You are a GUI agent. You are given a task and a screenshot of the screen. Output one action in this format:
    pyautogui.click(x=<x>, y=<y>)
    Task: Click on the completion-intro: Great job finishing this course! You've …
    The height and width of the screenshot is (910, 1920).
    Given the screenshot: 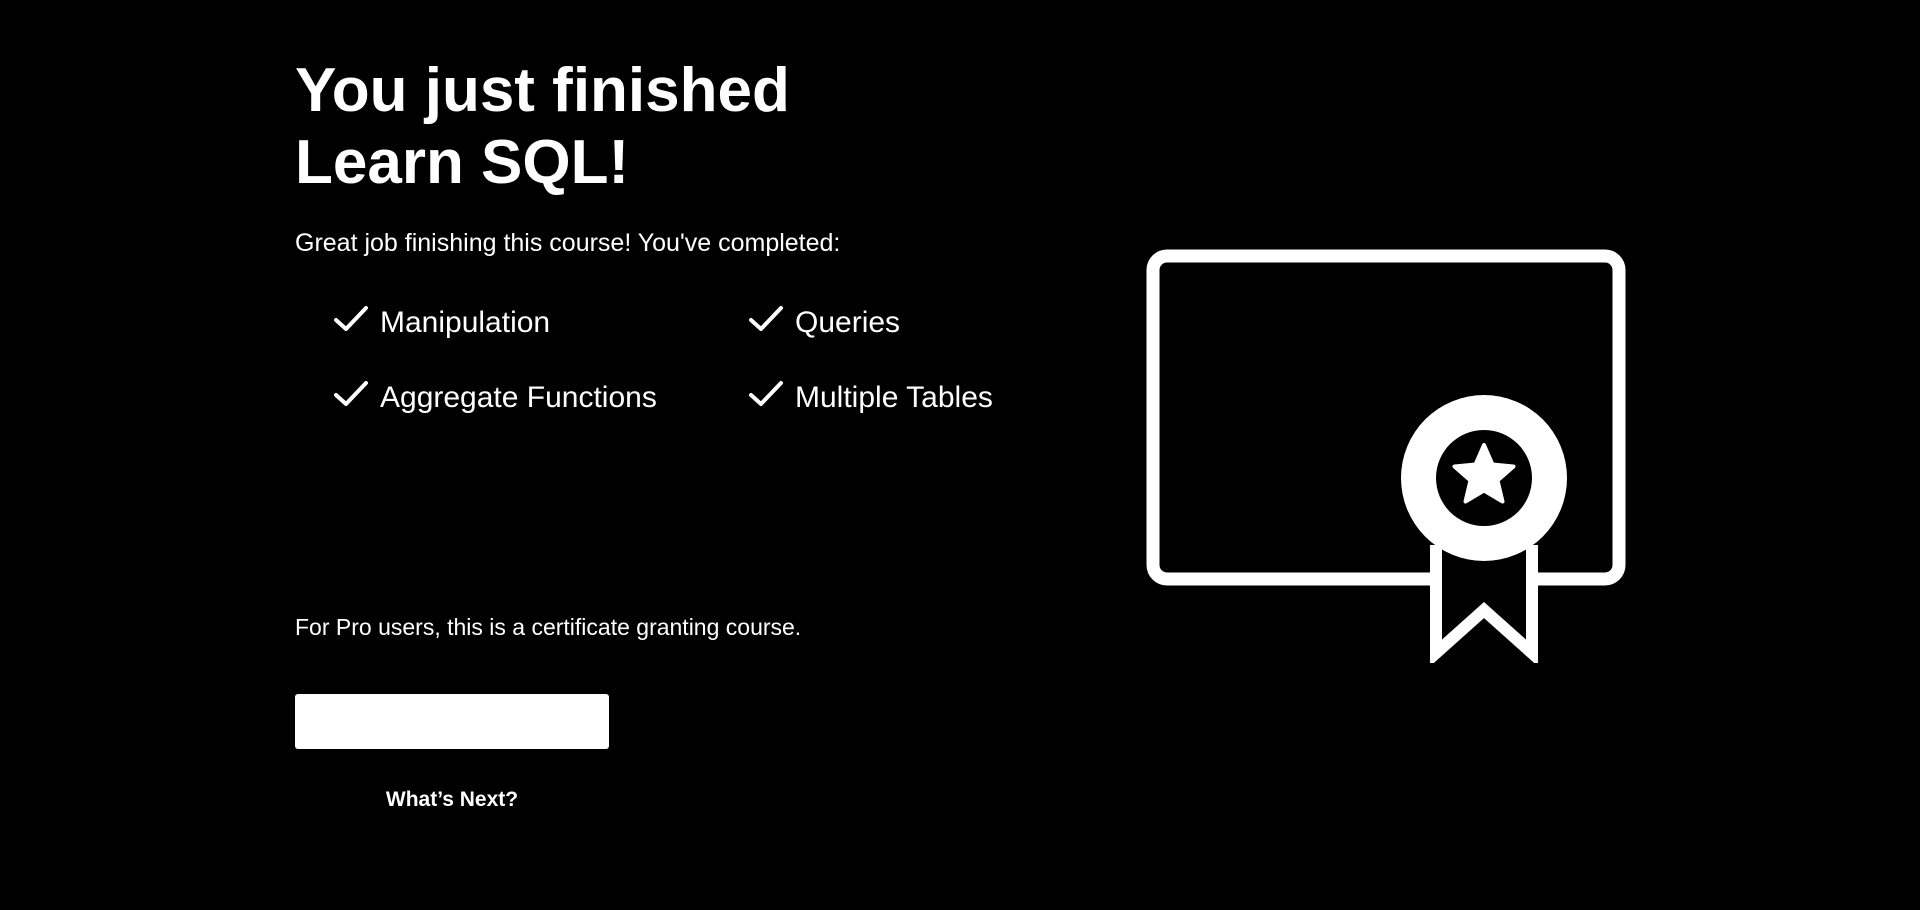 What is the action you would take?
    pyautogui.click(x=568, y=243)
    